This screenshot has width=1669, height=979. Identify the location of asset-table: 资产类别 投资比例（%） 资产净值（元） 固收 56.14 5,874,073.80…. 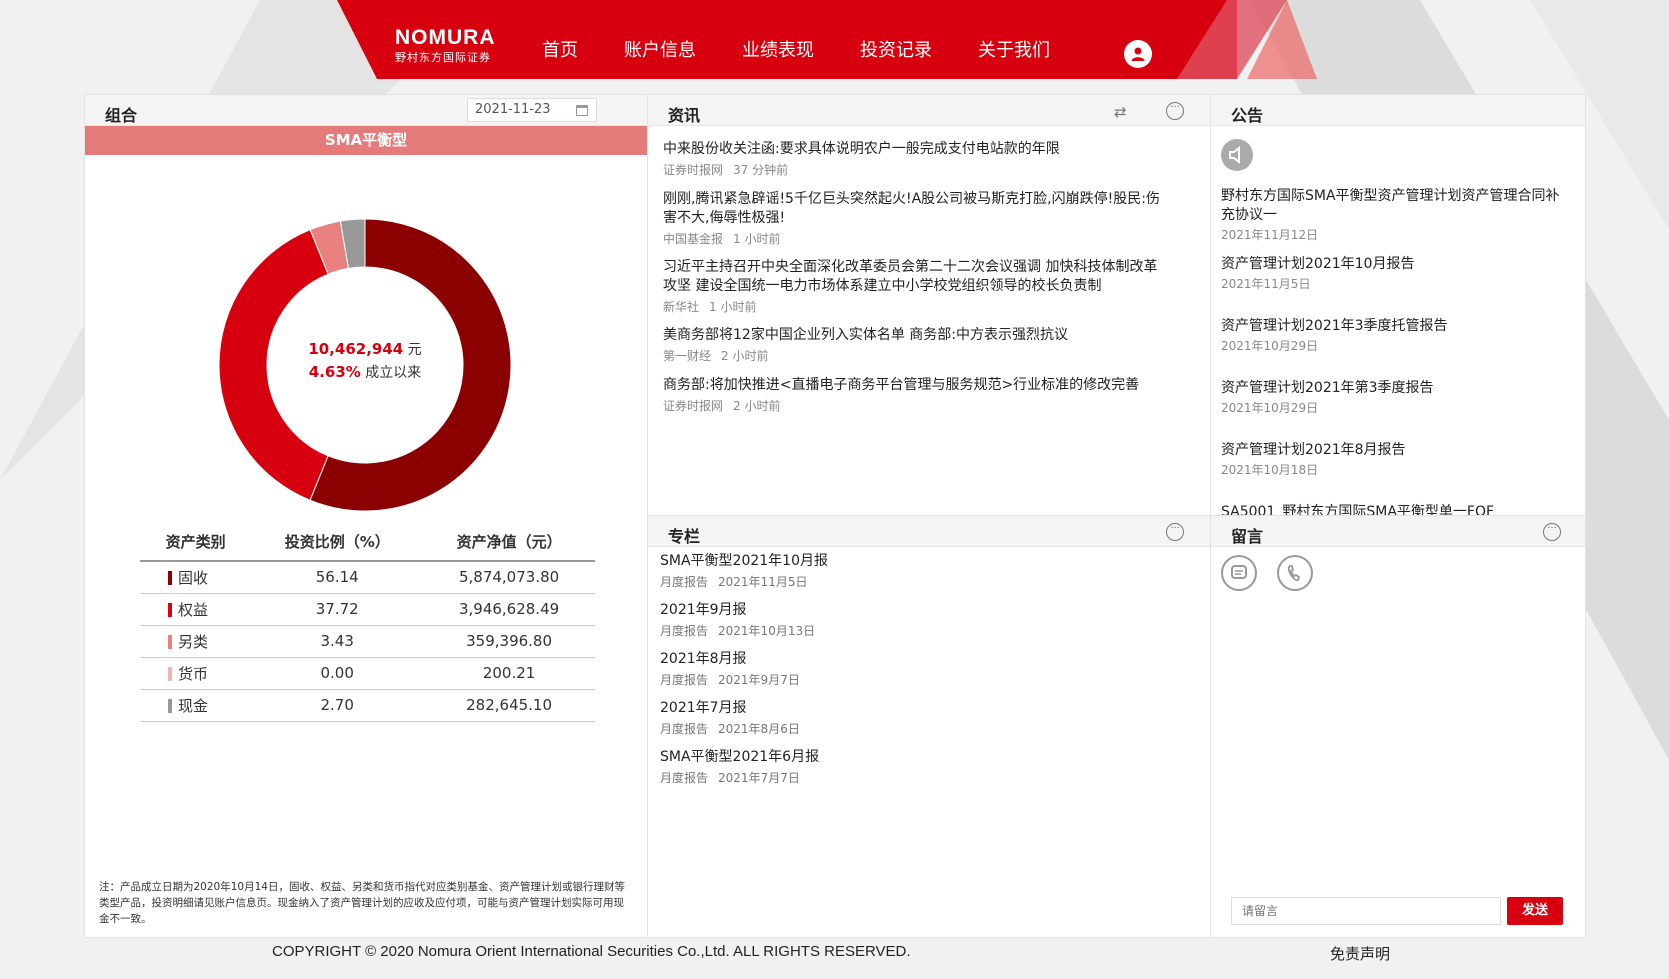
(367, 622).